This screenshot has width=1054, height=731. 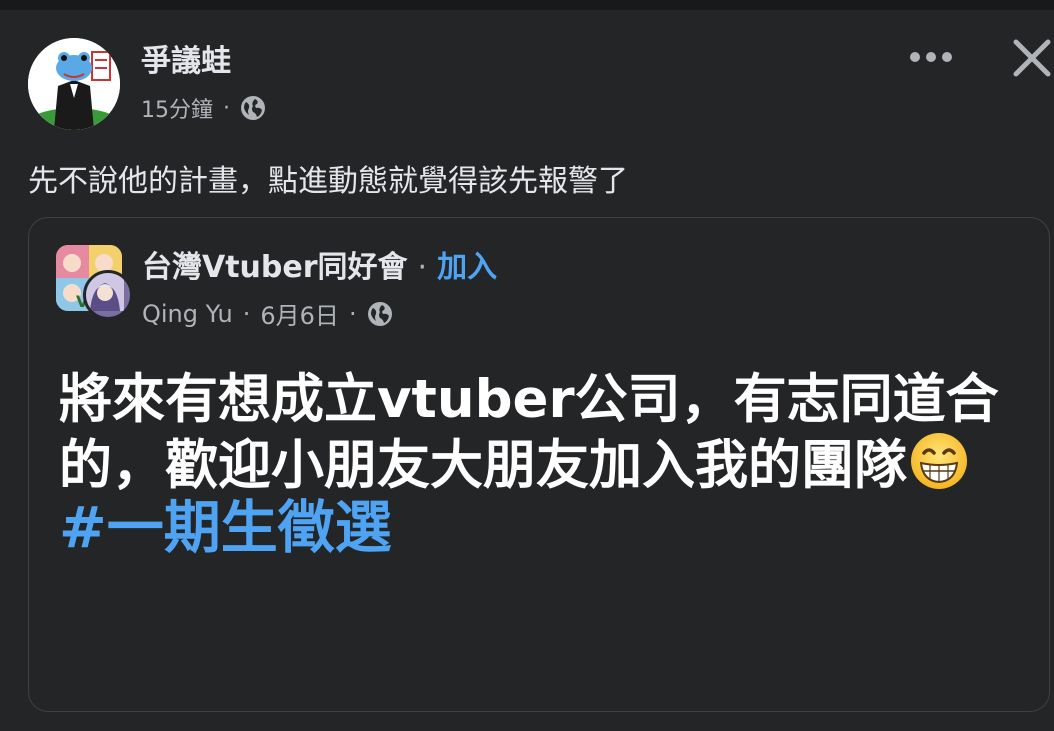 What do you see at coordinates (105, 292) in the screenshot?
I see `member-avatar-image` at bounding box center [105, 292].